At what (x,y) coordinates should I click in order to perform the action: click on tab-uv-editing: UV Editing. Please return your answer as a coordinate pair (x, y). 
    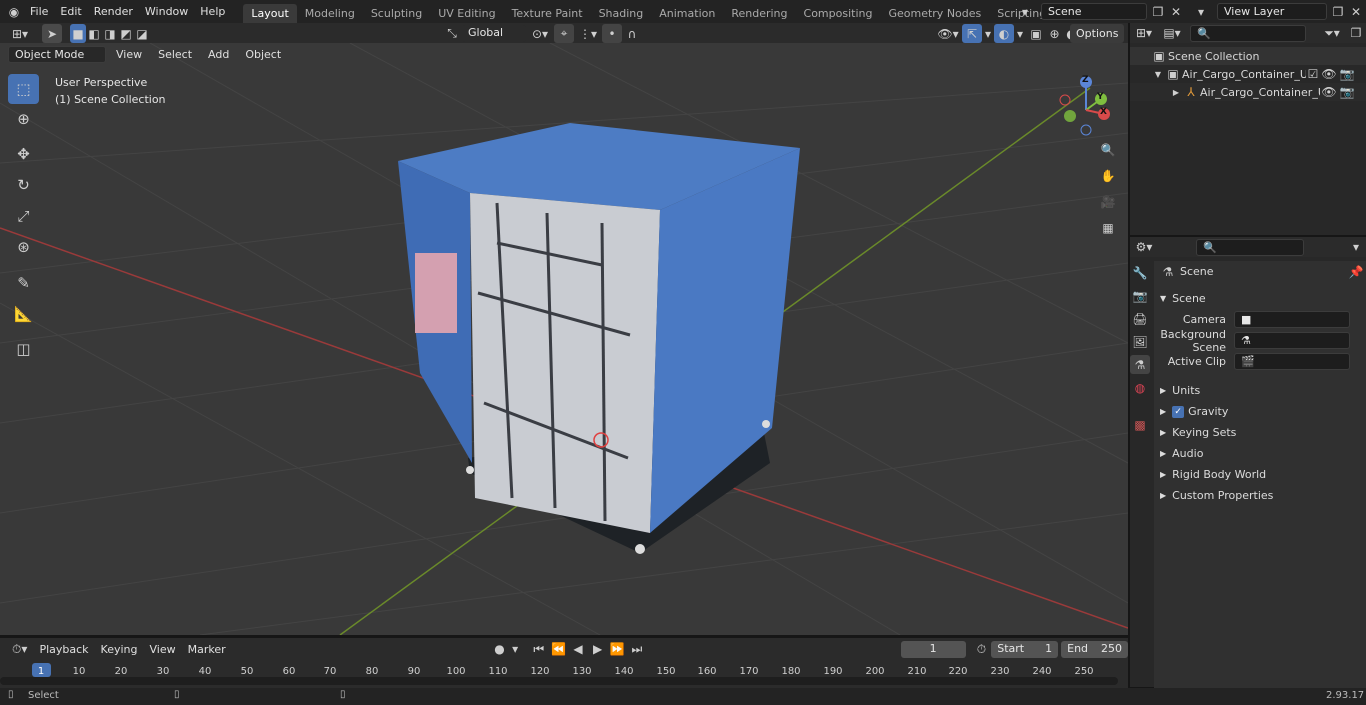
    Looking at the image, I should click on (466, 13).